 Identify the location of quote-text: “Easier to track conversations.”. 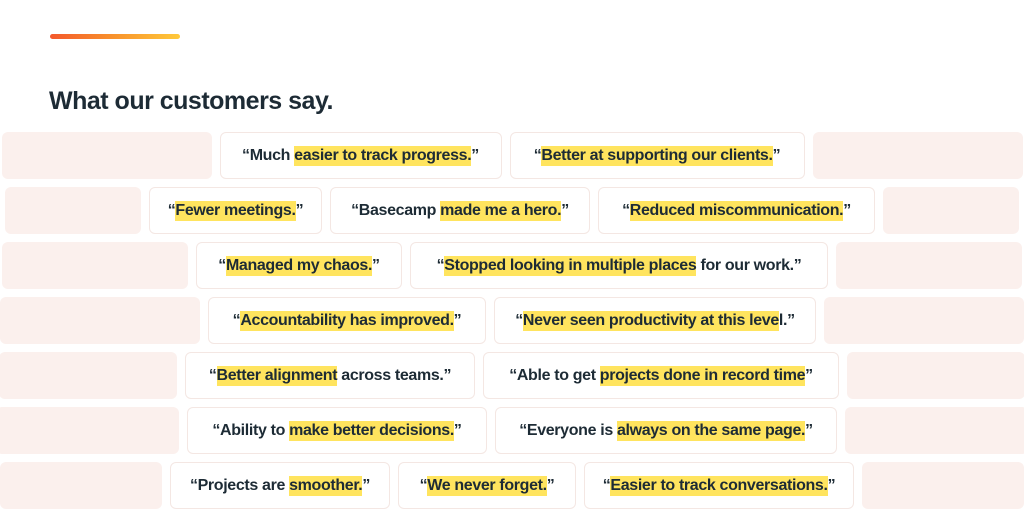
(719, 485).